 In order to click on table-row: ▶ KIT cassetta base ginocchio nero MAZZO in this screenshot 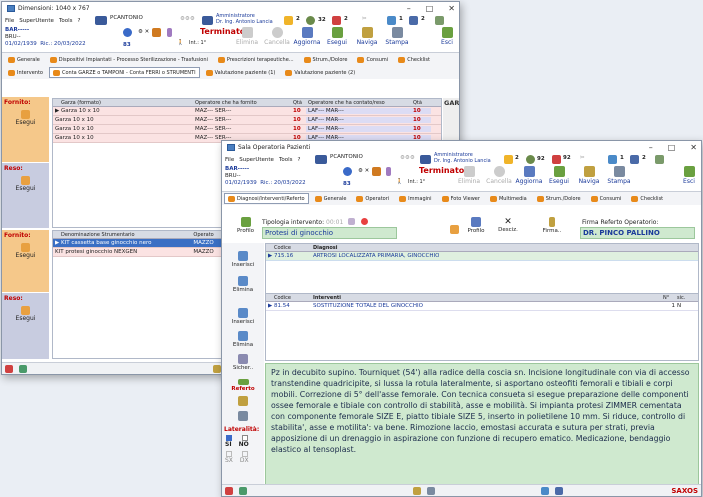, I will do `click(139, 243)`.